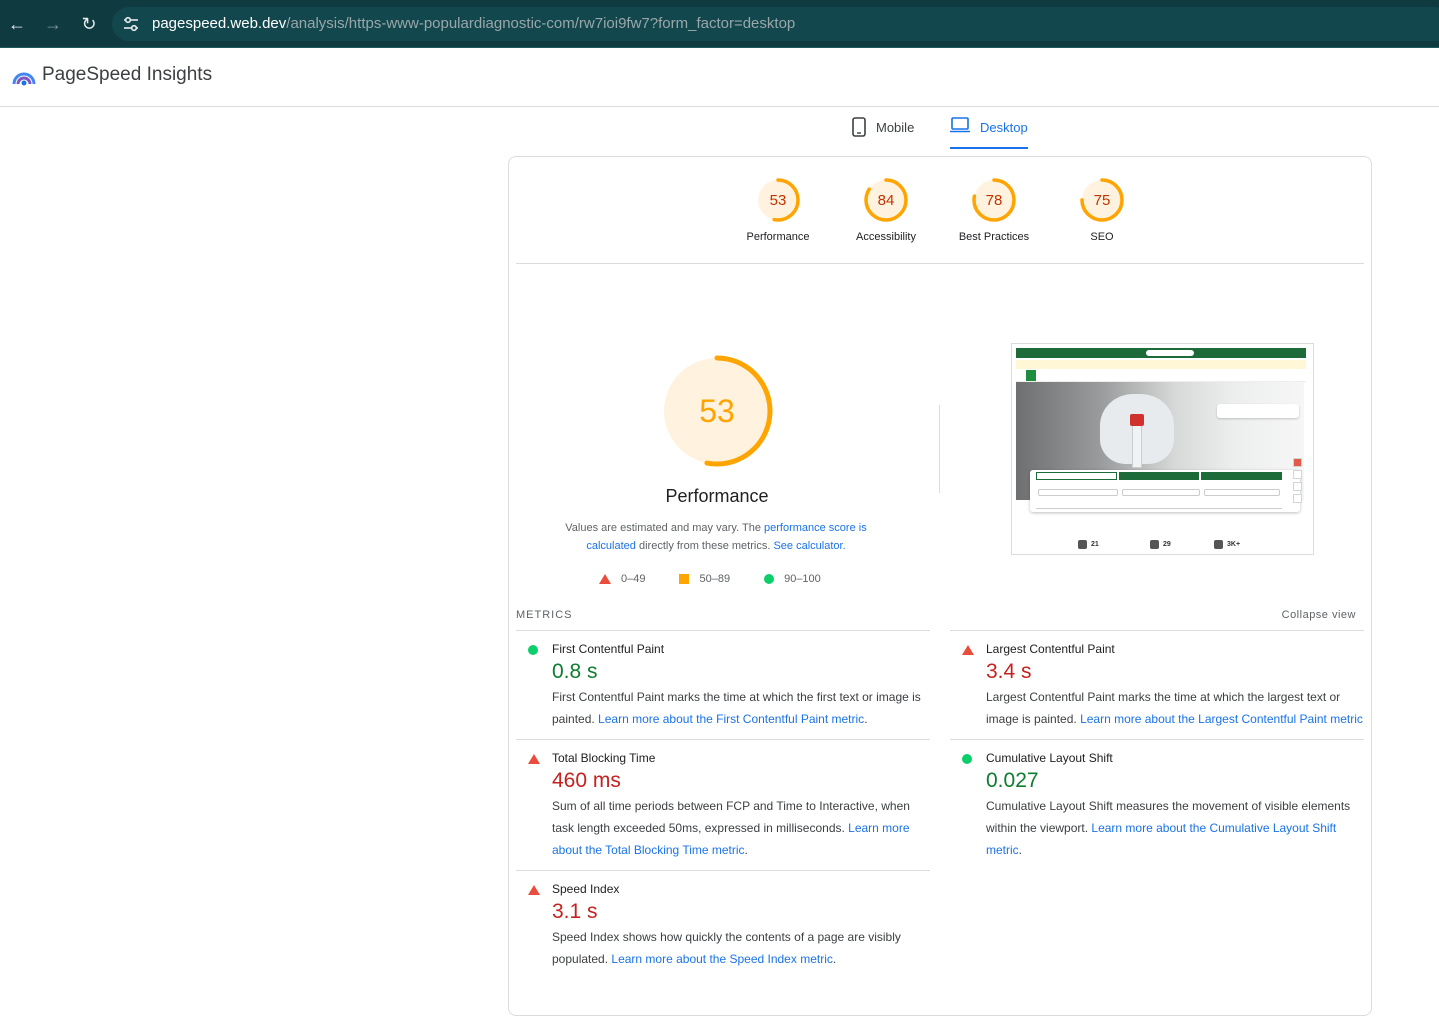 Image resolution: width=1439 pixels, height=1016 pixels. I want to click on metric-value: 3.4 s, so click(1009, 671).